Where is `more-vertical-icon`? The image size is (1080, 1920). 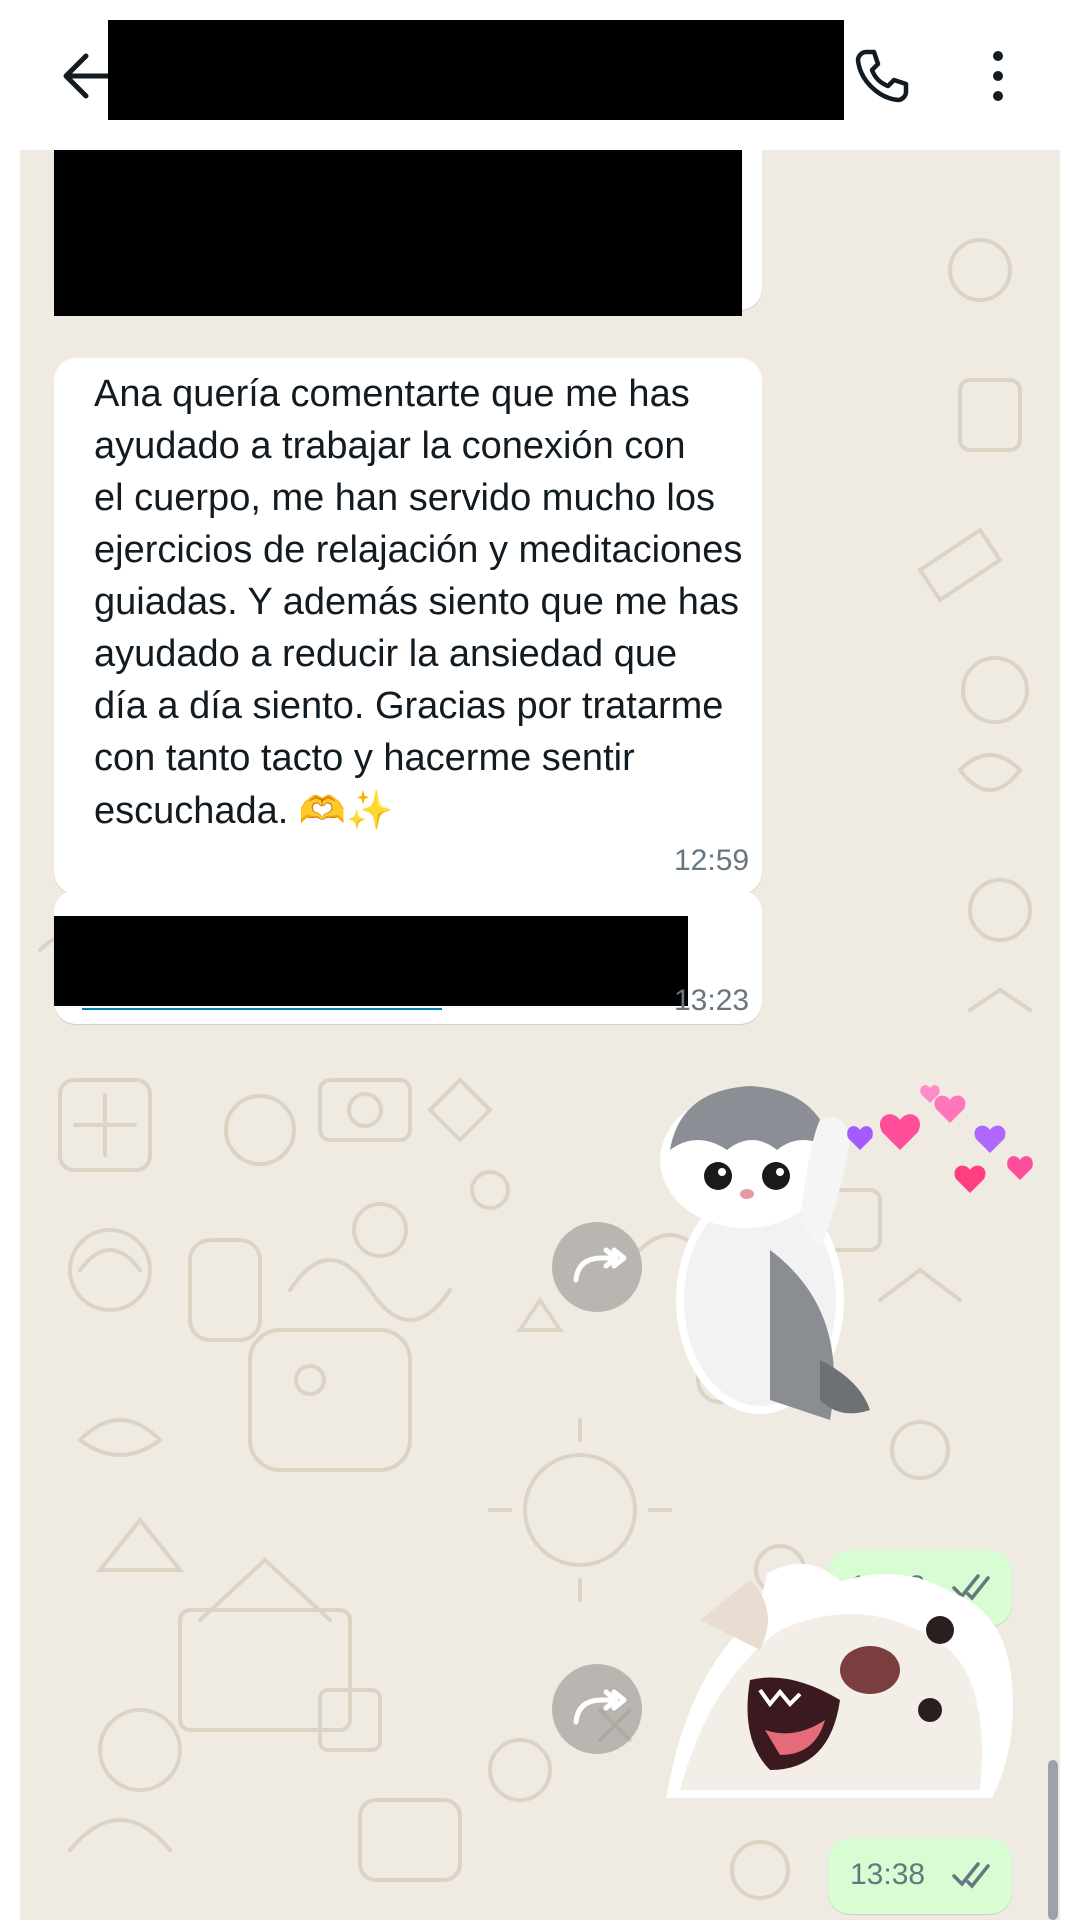 more-vertical-icon is located at coordinates (998, 76).